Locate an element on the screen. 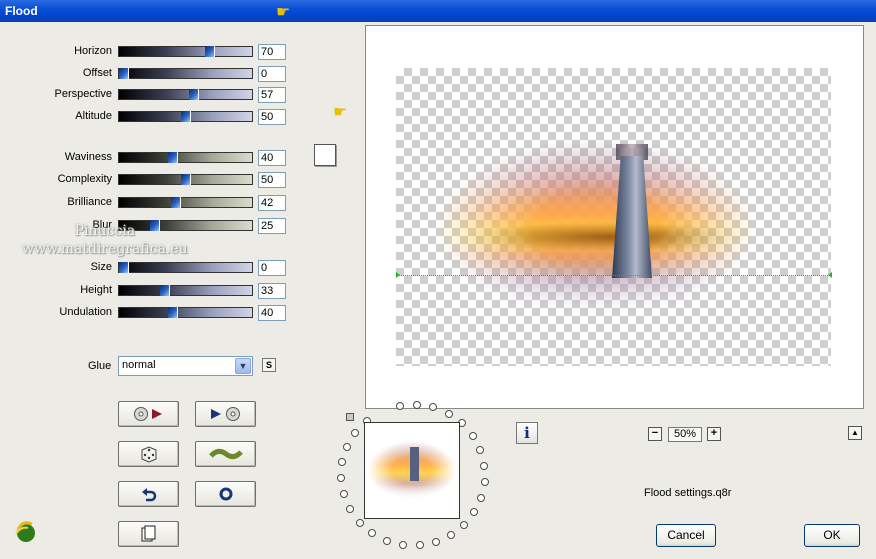 This screenshot has height=559, width=876. undo-button is located at coordinates (148, 494).